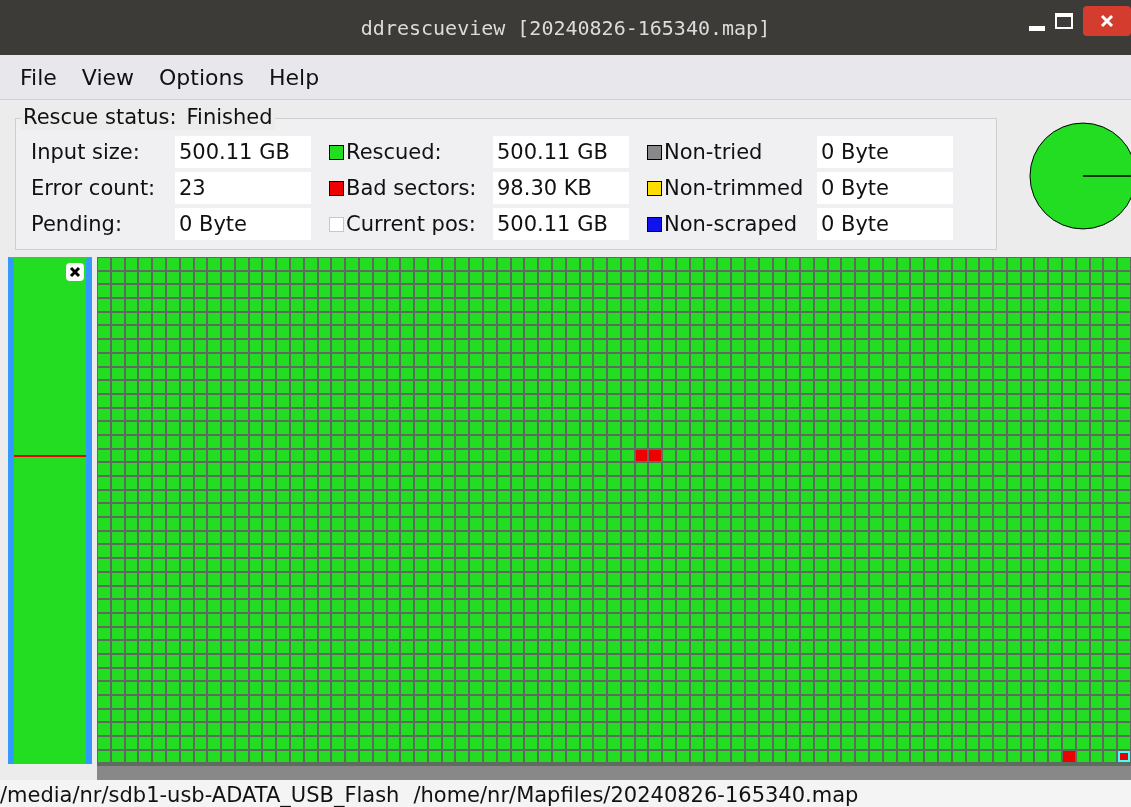  What do you see at coordinates (561, 188) in the screenshot?
I see `field-value: 98.30 KB` at bounding box center [561, 188].